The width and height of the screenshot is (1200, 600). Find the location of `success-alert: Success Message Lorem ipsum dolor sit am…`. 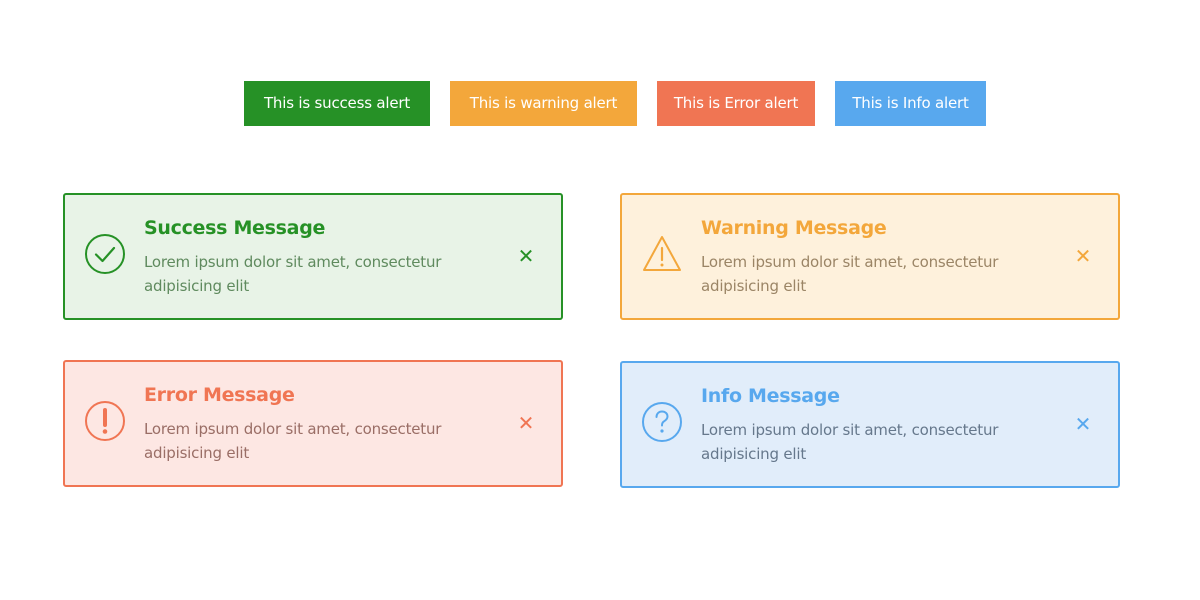

success-alert: Success Message Lorem ipsum dolor sit am… is located at coordinates (313, 256).